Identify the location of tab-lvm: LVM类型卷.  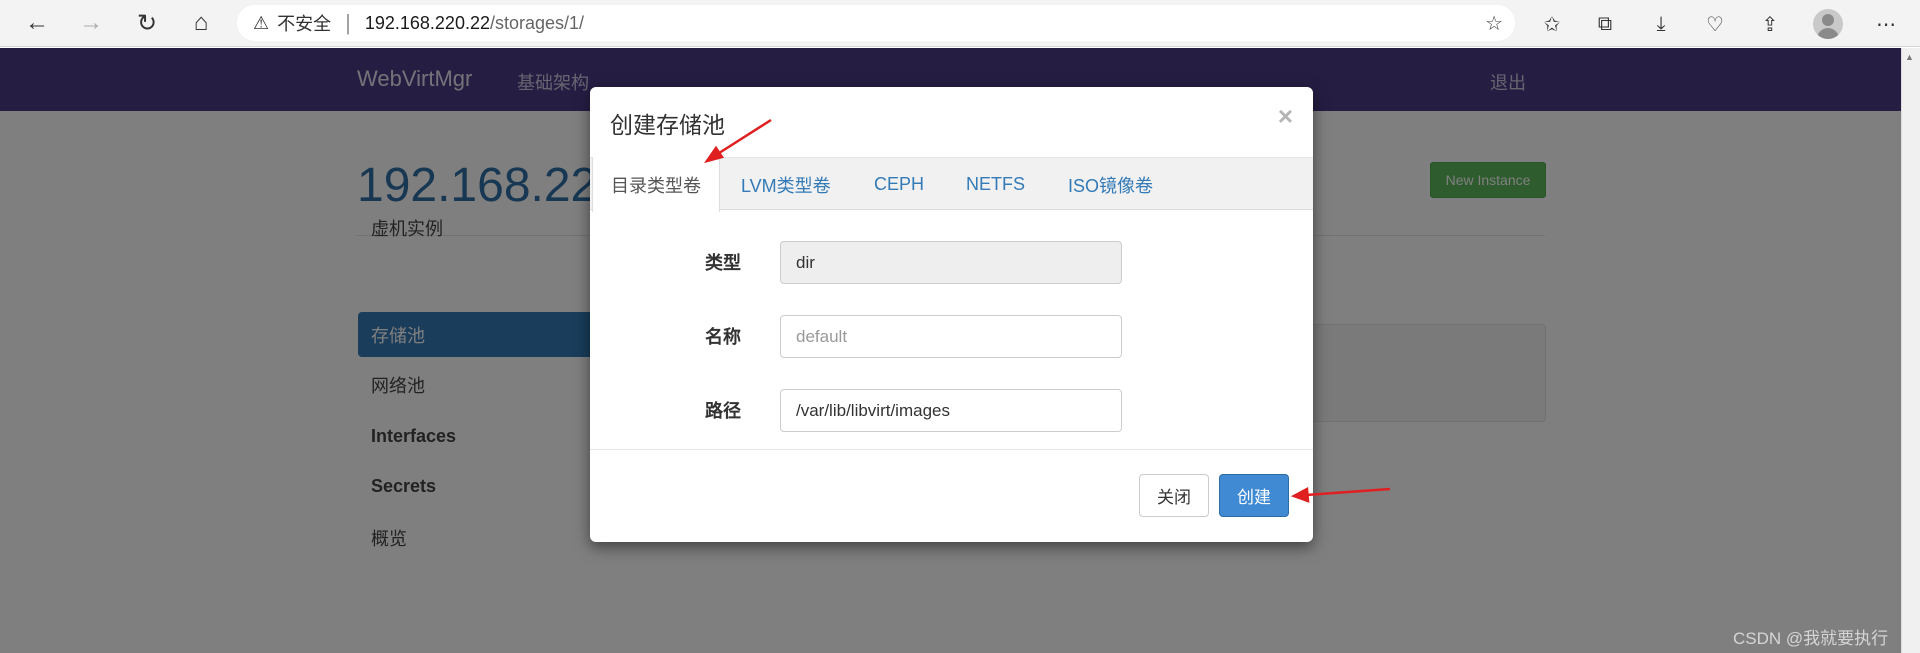
(786, 184).